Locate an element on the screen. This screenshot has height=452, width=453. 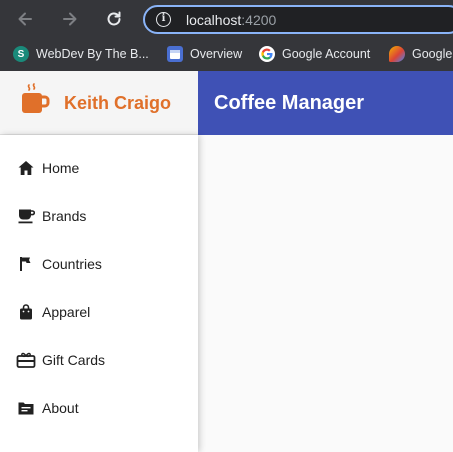
nav-label: Gift Cards is located at coordinates (74, 360).